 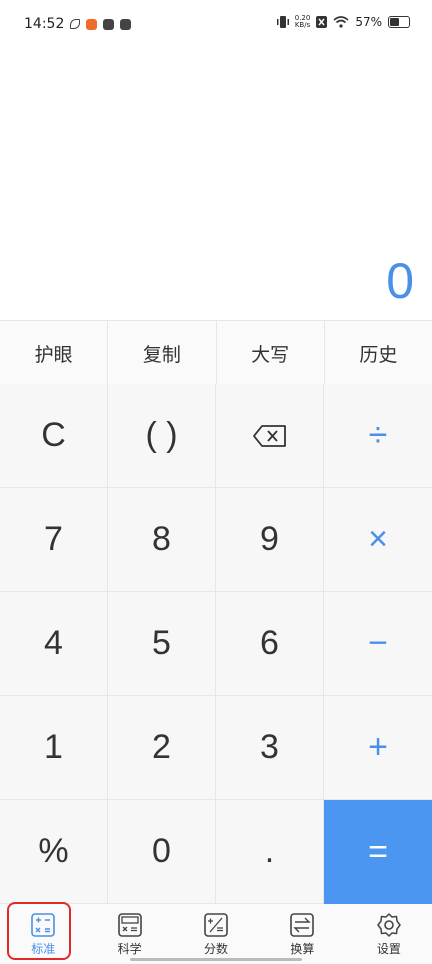 What do you see at coordinates (302, 25) in the screenshot?
I see `network-speed-unit: KB/s` at bounding box center [302, 25].